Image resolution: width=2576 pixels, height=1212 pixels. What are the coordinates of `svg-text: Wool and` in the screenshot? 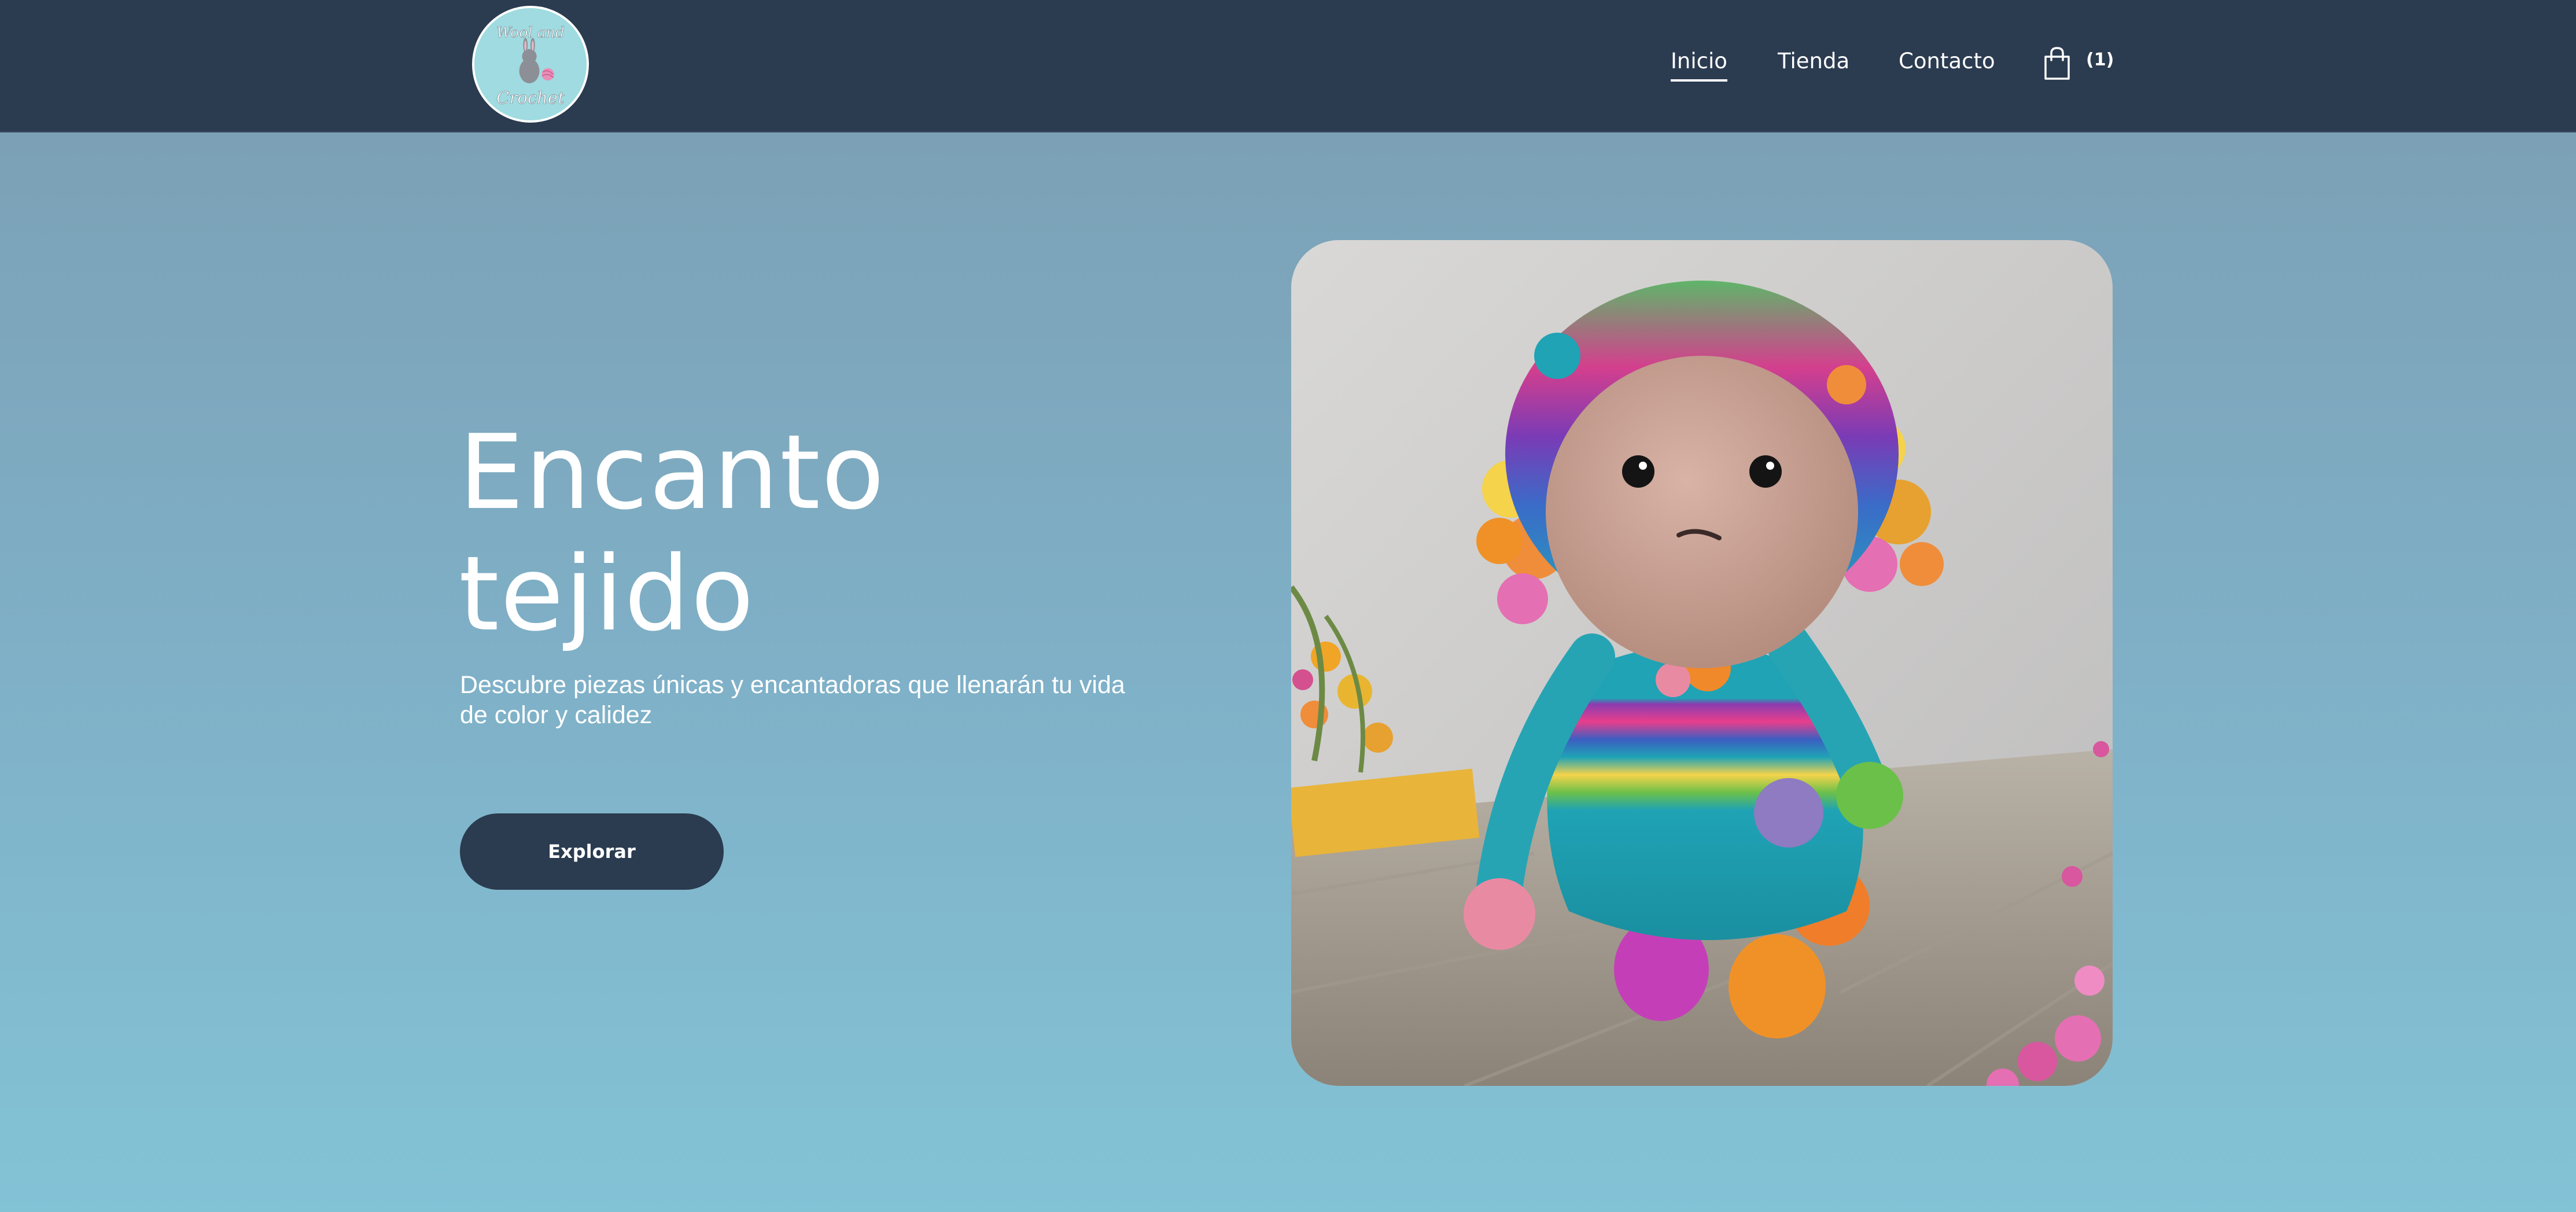 It's located at (530, 32).